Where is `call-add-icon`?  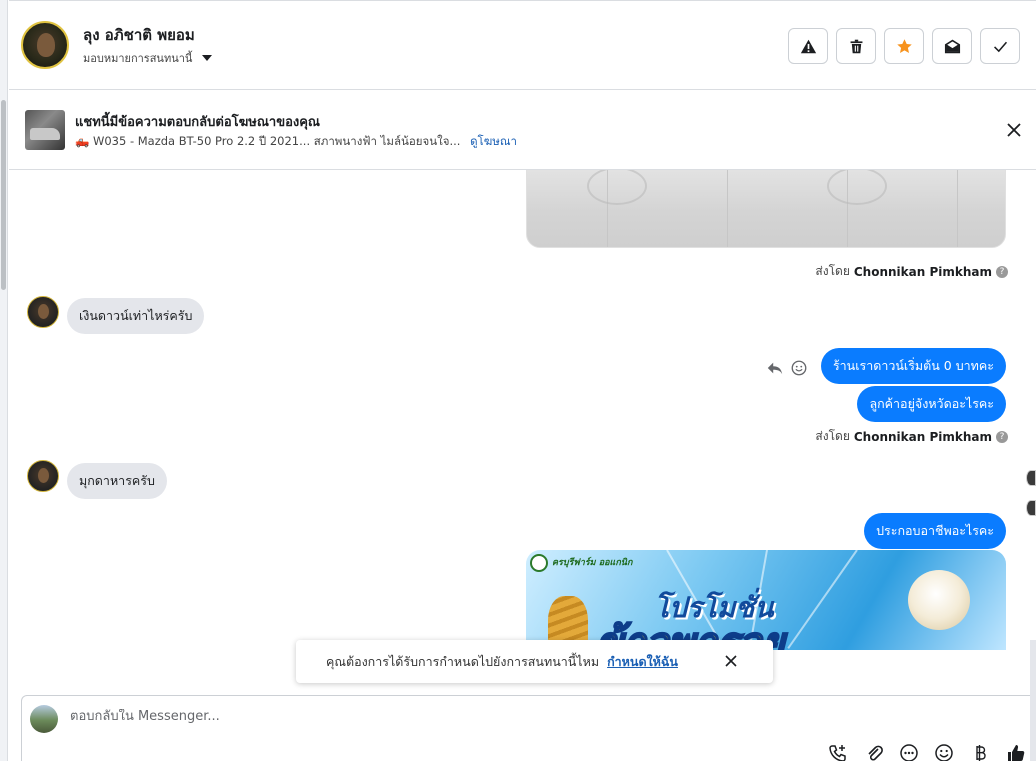 call-add-icon is located at coordinates (837, 753).